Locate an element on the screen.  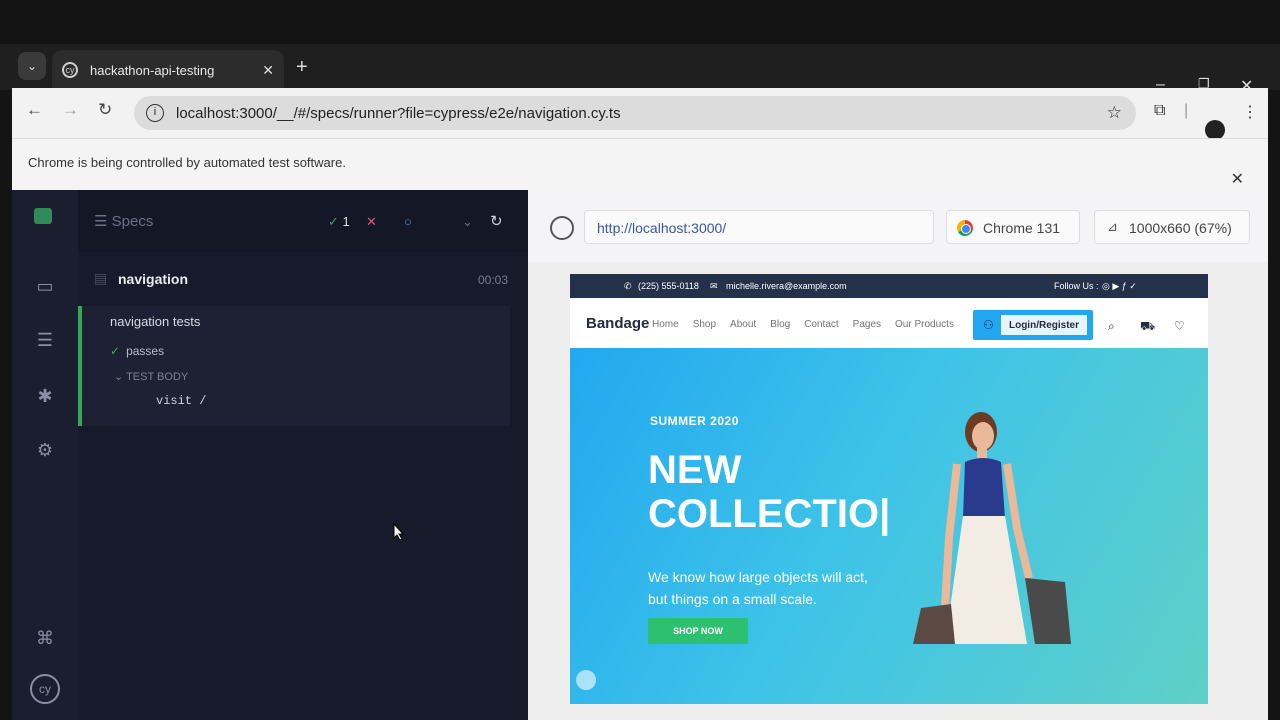
browser-selector: Chrome 131 is located at coordinates (1013, 227).